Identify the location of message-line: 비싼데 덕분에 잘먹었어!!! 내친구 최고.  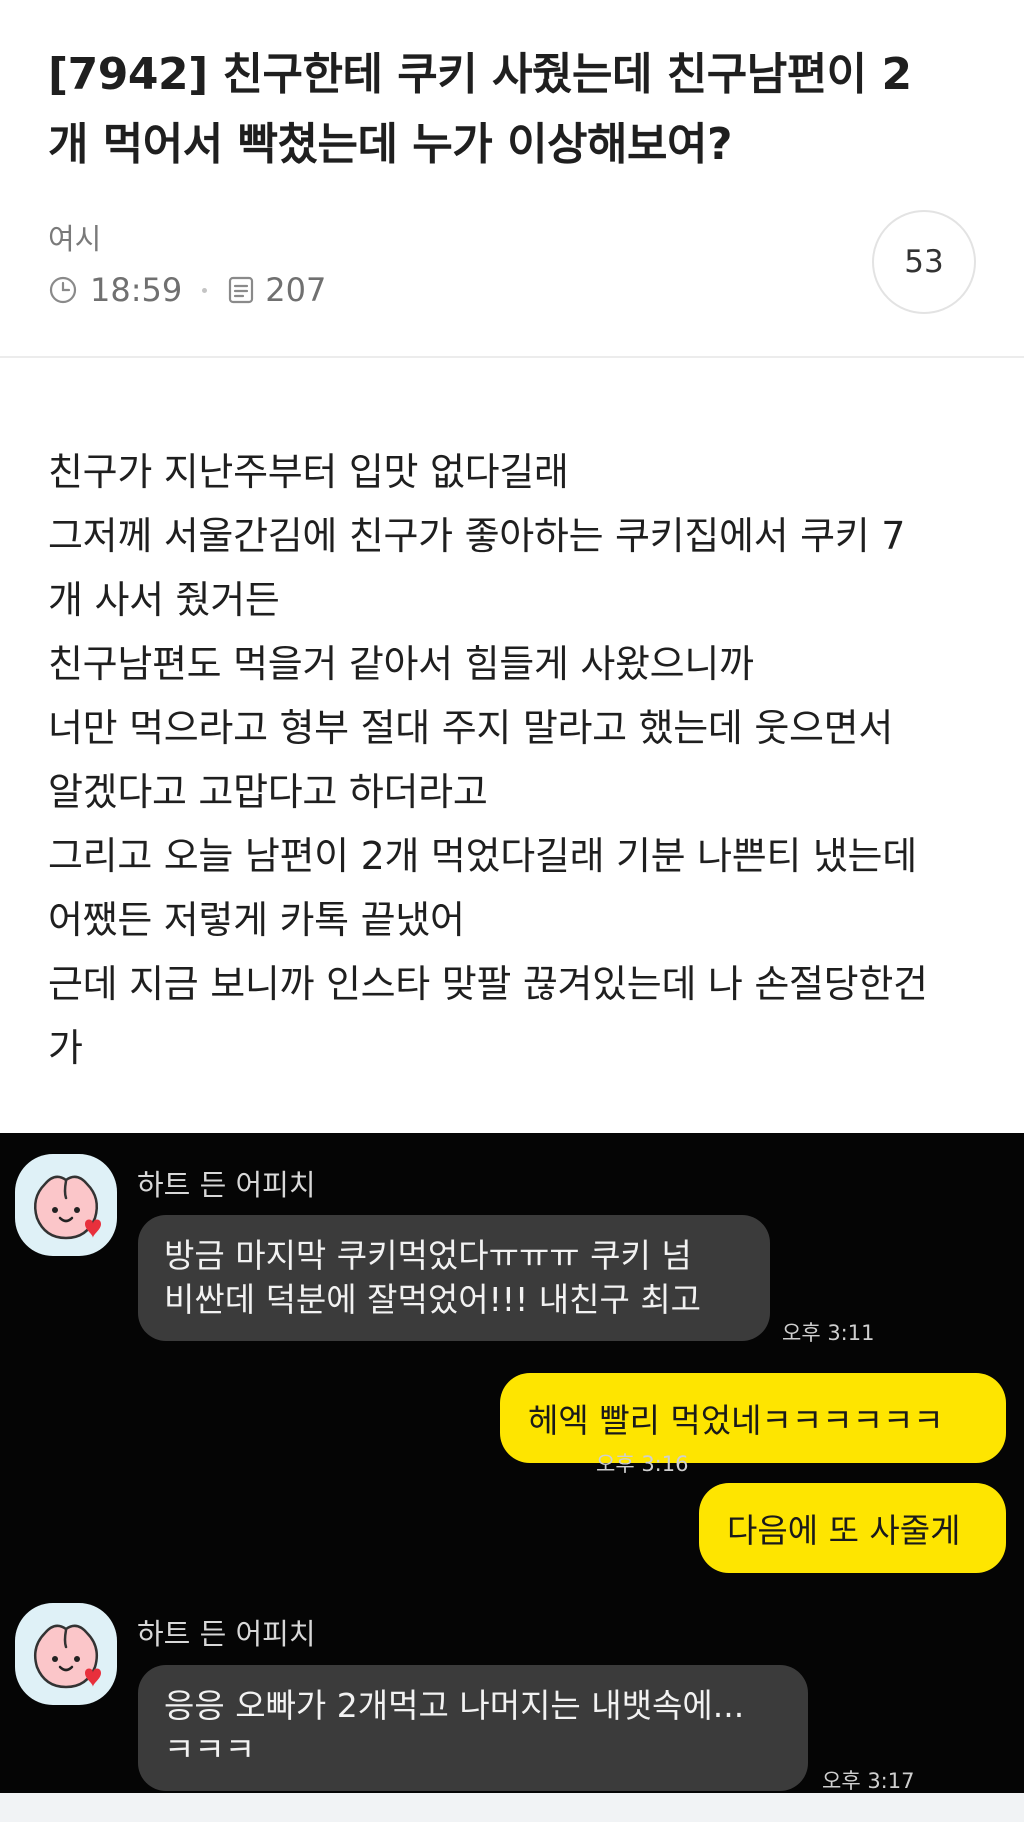
(433, 1299).